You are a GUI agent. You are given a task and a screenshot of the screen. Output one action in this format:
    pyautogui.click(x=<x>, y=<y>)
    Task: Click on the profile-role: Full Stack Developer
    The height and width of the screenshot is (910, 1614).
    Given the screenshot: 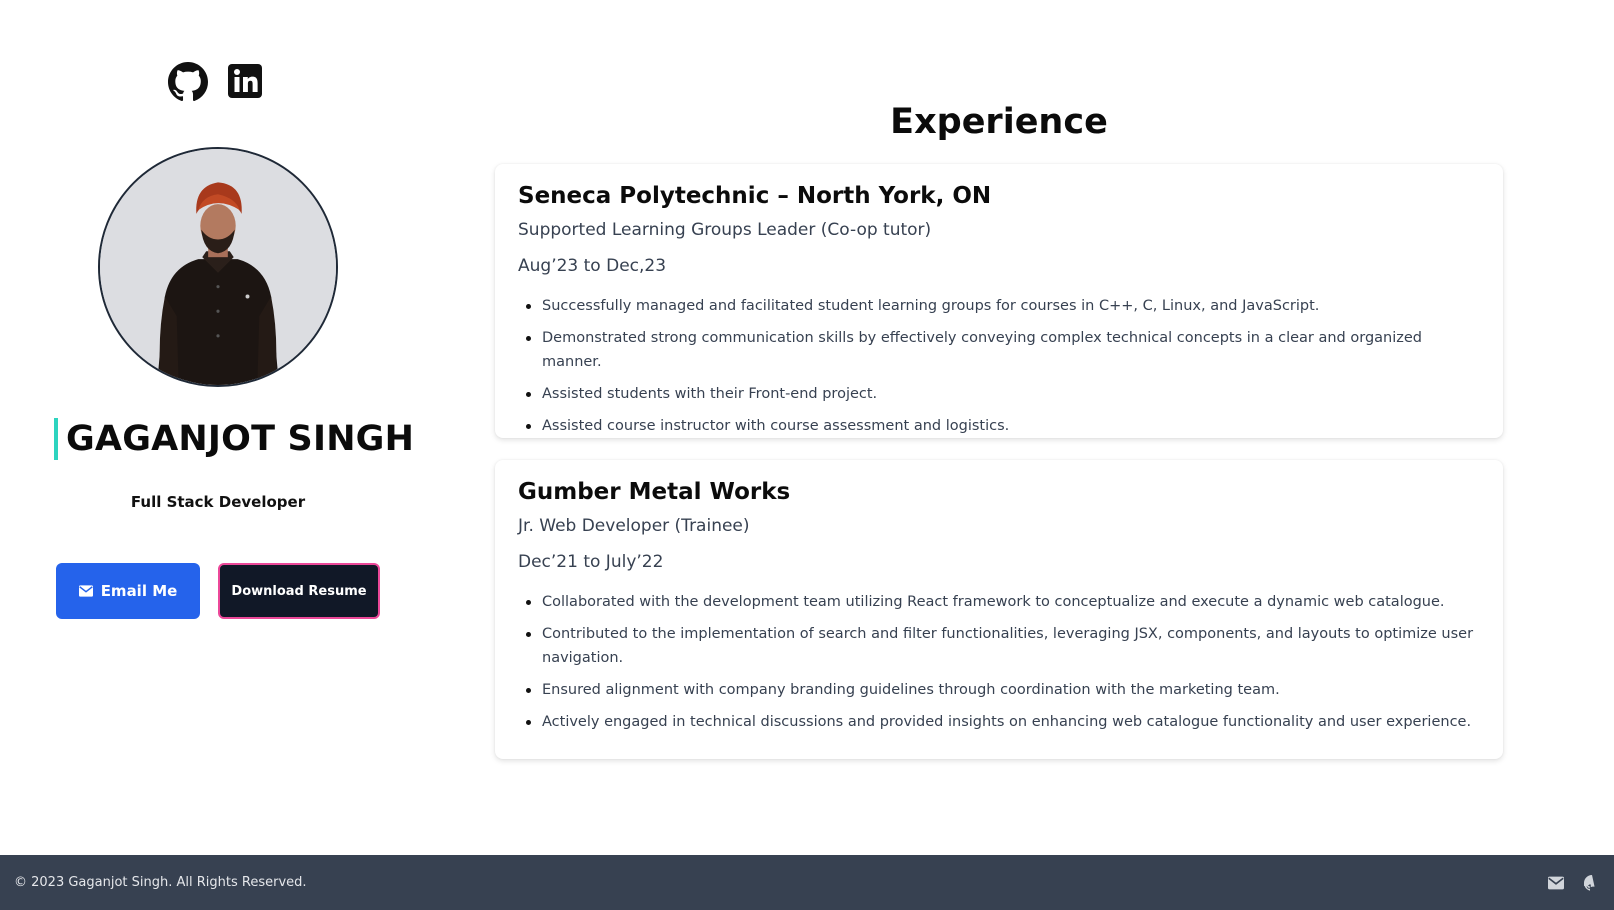 What is the action you would take?
    pyautogui.click(x=218, y=502)
    